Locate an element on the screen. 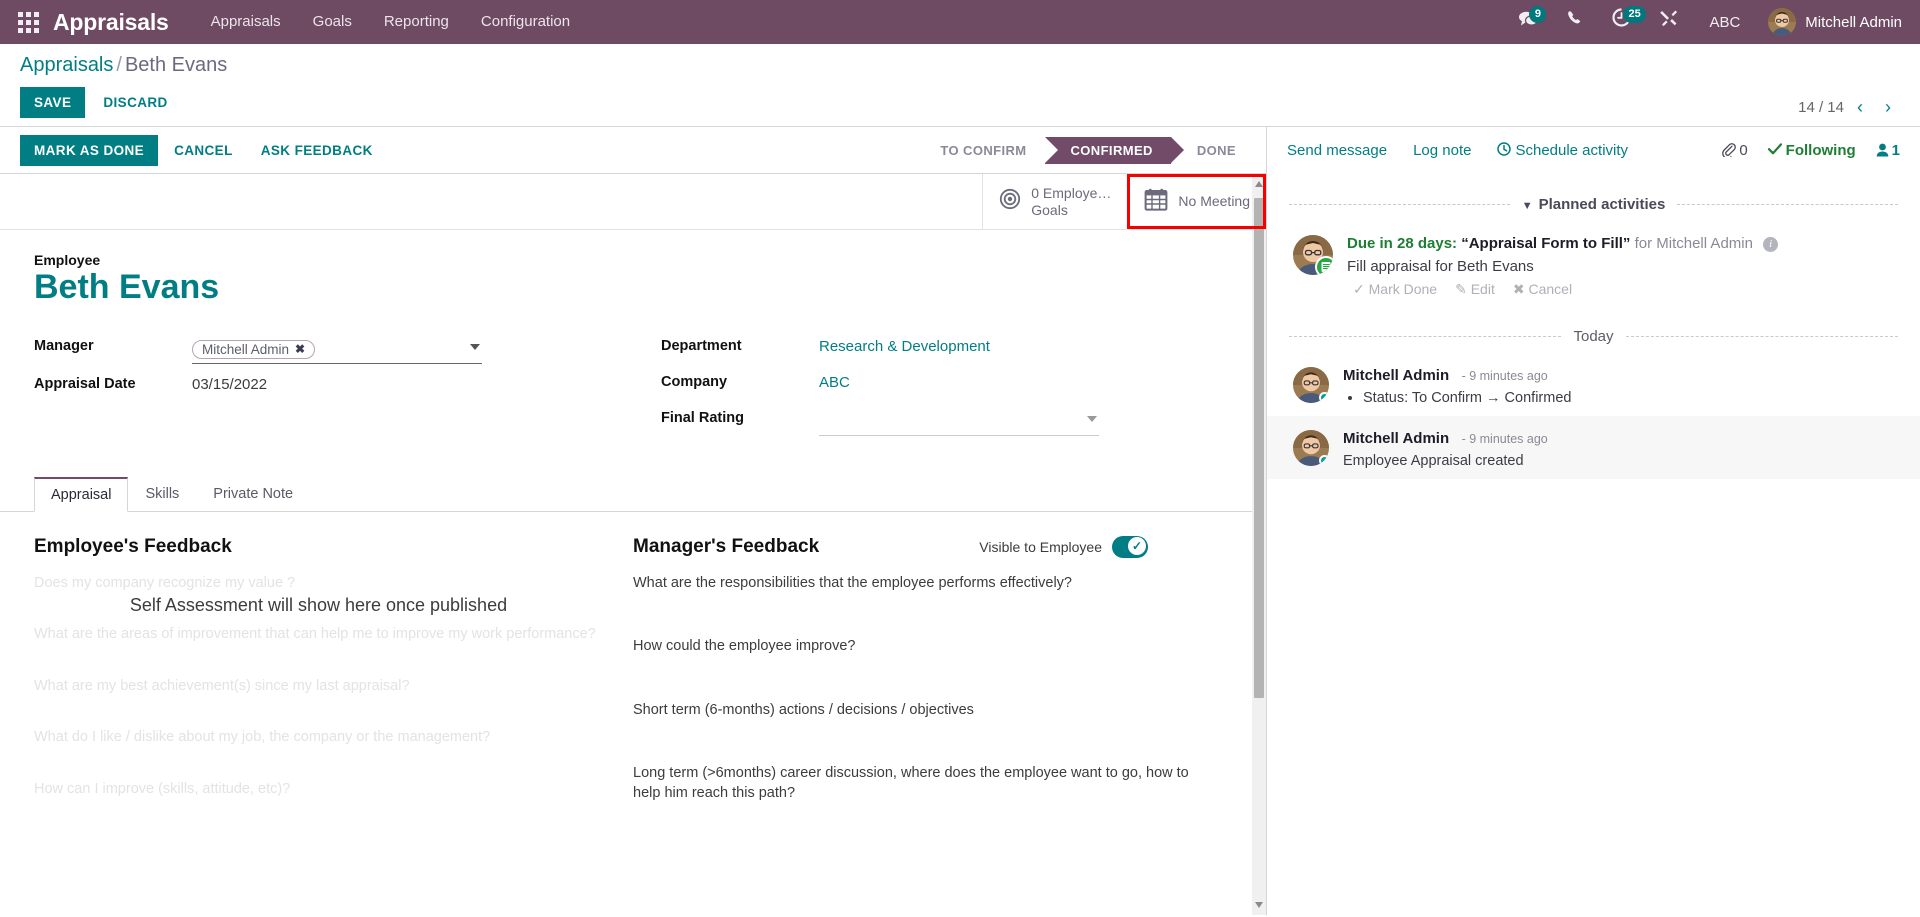  menu-configuration: Configuration is located at coordinates (525, 22).